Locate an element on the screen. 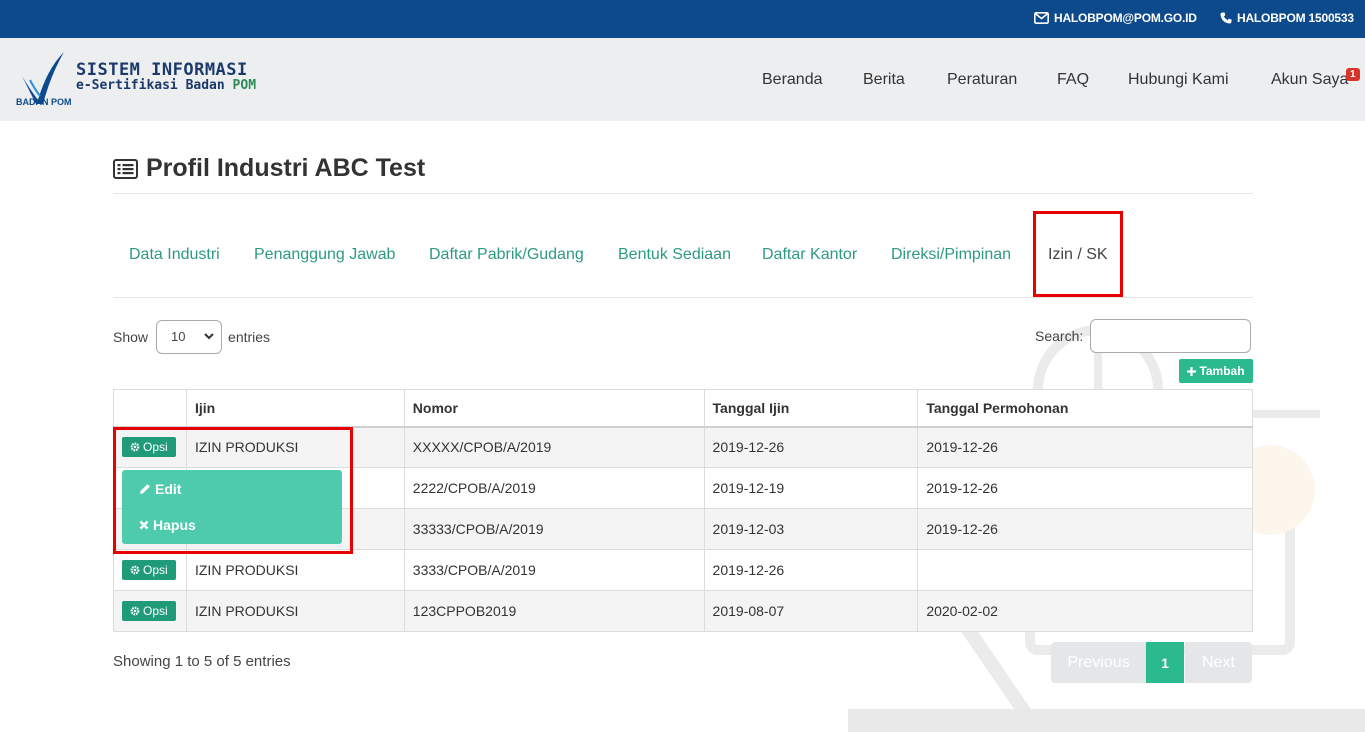 The image size is (1365, 732). tab-penanggung-jawab: Penanggung Jawab is located at coordinates (324, 255).